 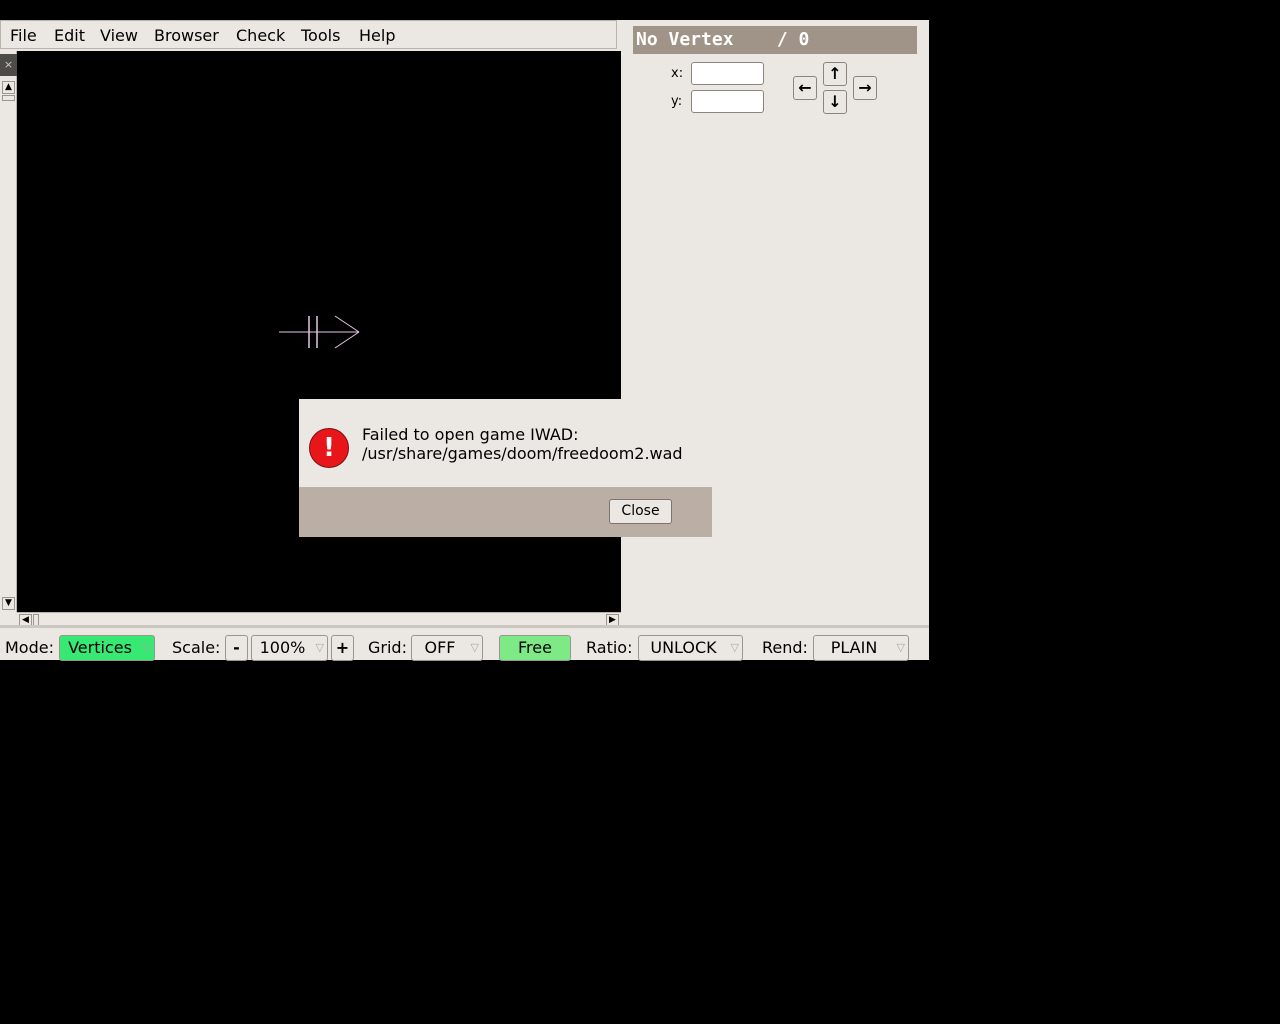 What do you see at coordinates (23, 35) in the screenshot?
I see `menu-file: File` at bounding box center [23, 35].